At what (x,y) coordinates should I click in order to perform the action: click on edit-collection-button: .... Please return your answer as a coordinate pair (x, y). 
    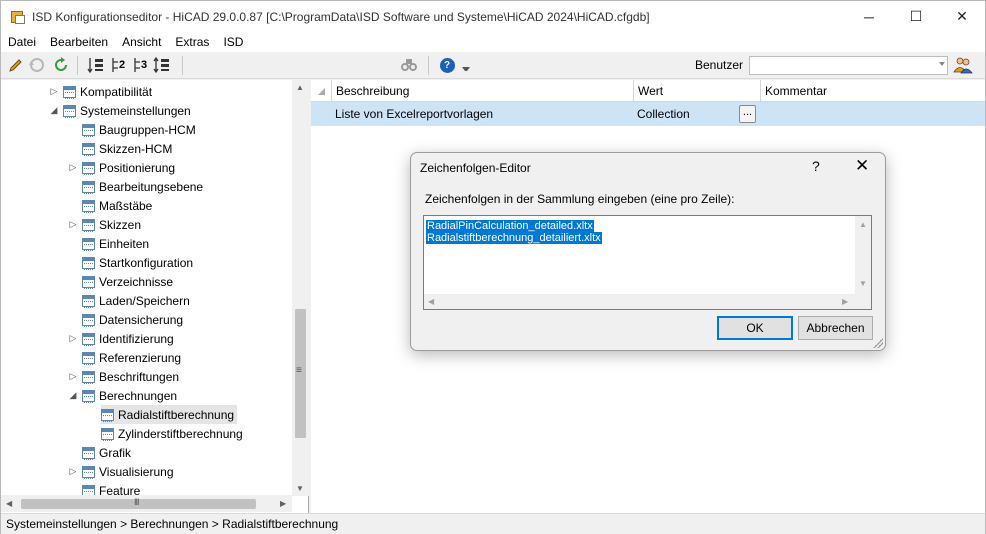
    Looking at the image, I should click on (747, 114).